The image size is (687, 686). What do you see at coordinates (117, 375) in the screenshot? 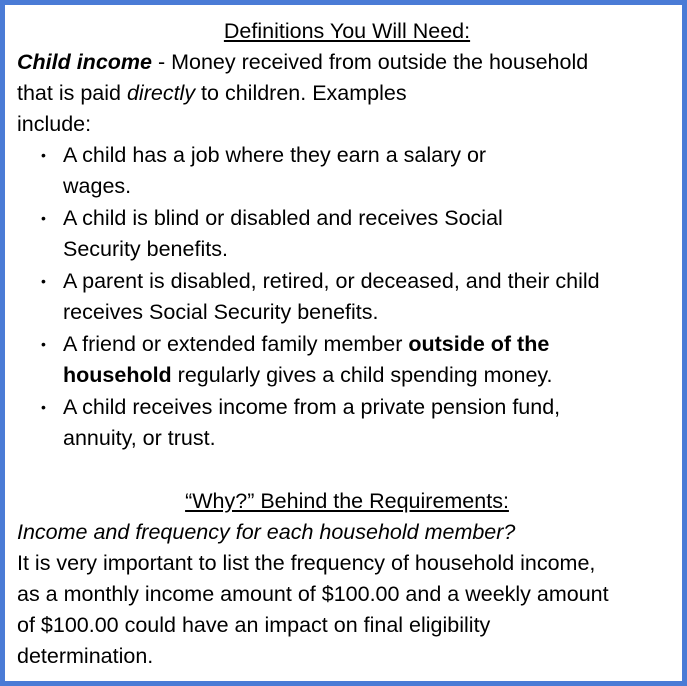
I see `list-item-bold-text: household` at bounding box center [117, 375].